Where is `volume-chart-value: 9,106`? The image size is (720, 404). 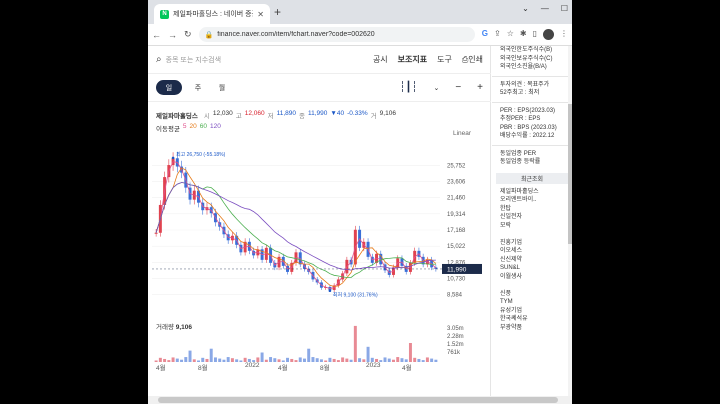 volume-chart-value: 9,106 is located at coordinates (184, 327).